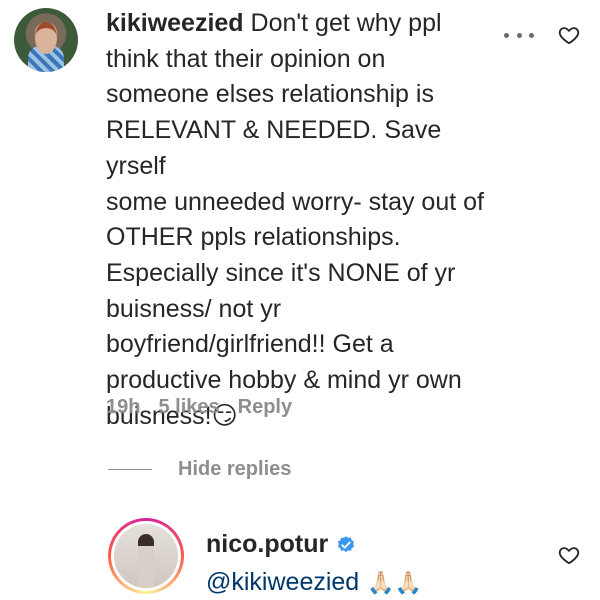 This screenshot has height=600, width=600. Describe the element at coordinates (569, 555) in the screenshot. I see `reply-like-heart-icon` at that location.